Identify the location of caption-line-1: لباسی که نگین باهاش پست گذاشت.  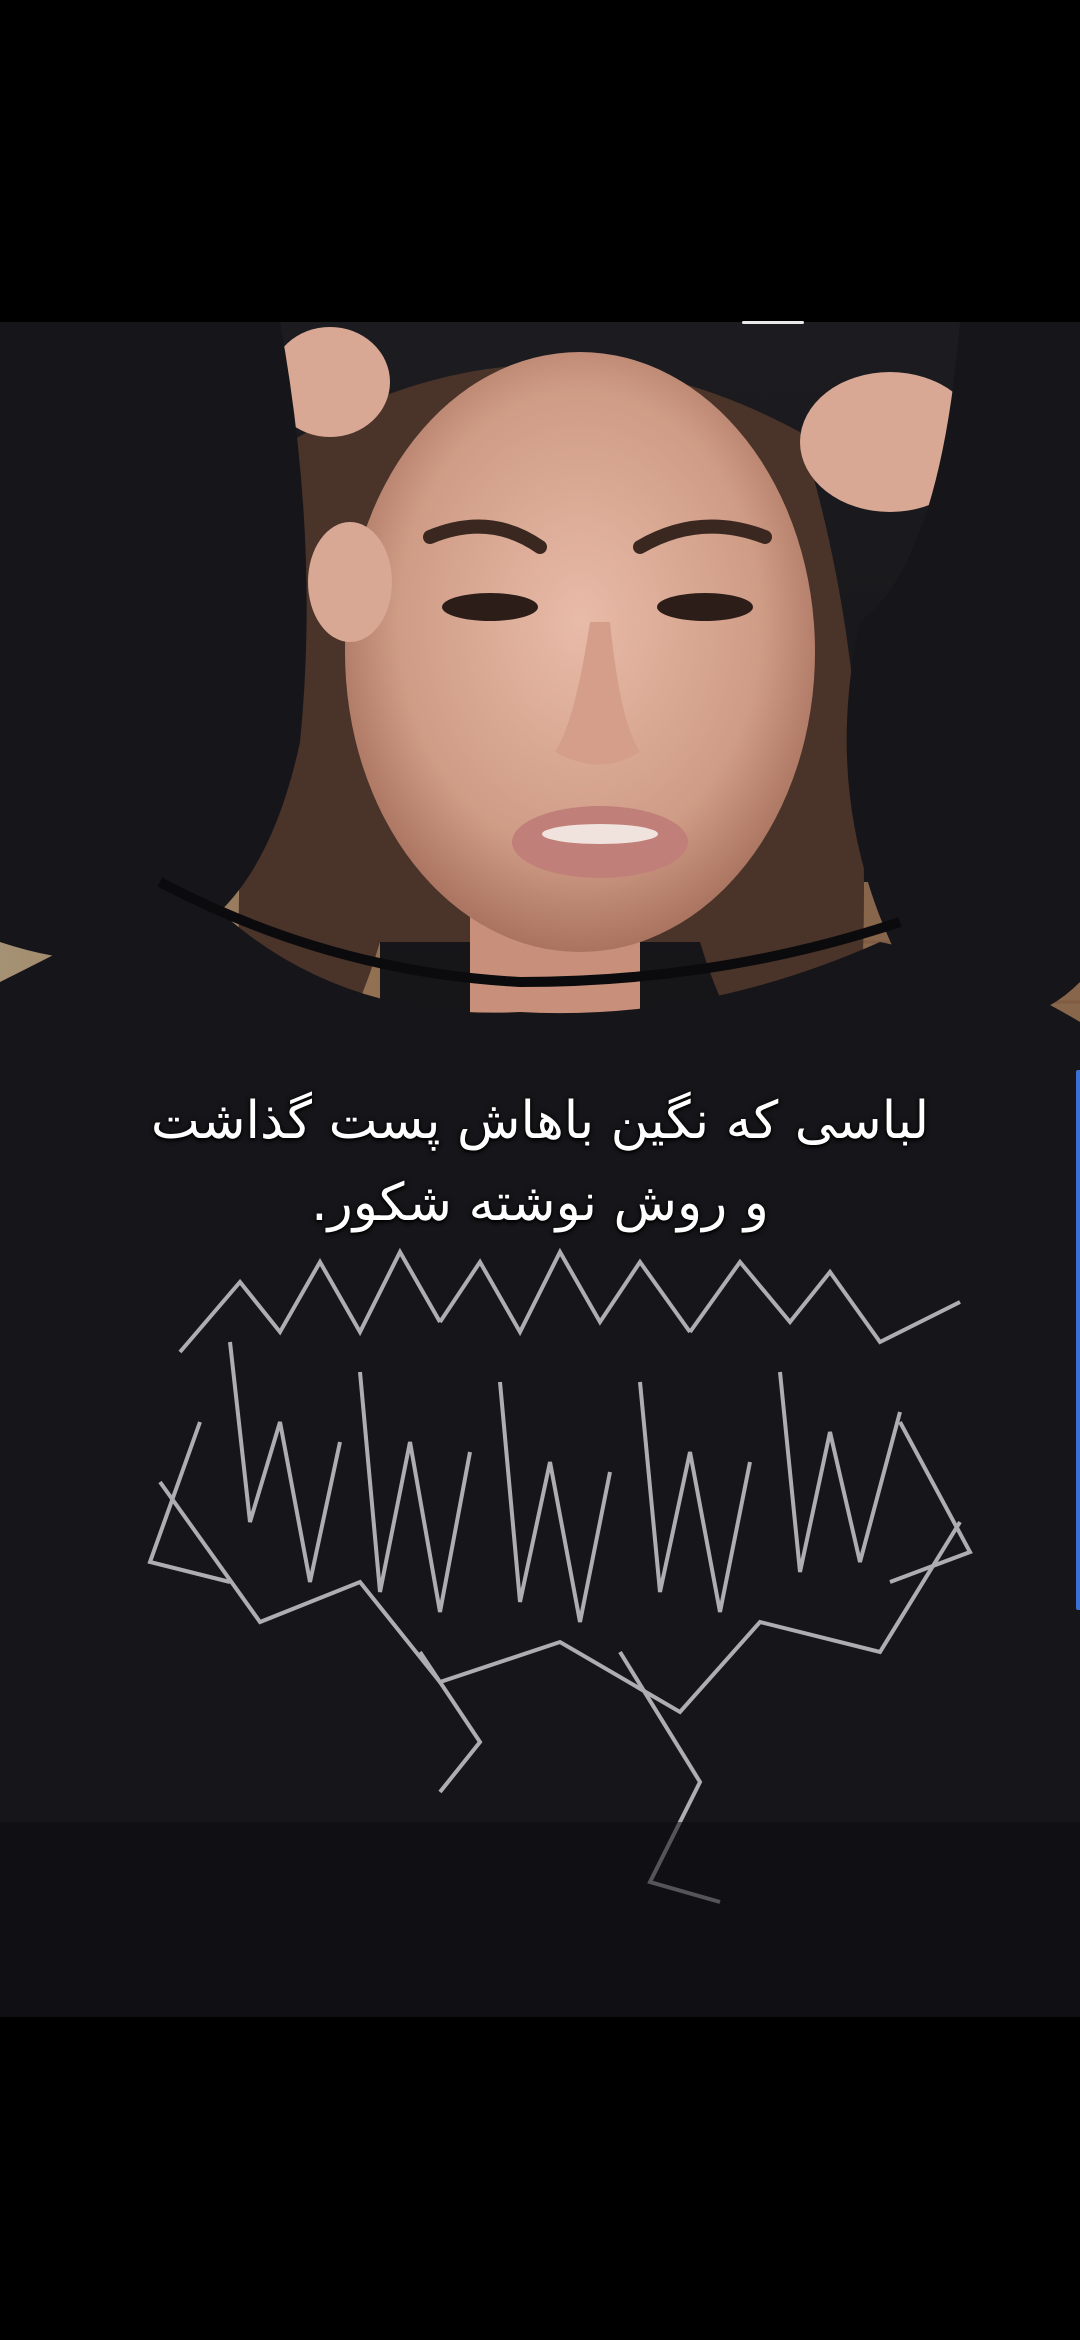
(540, 1121).